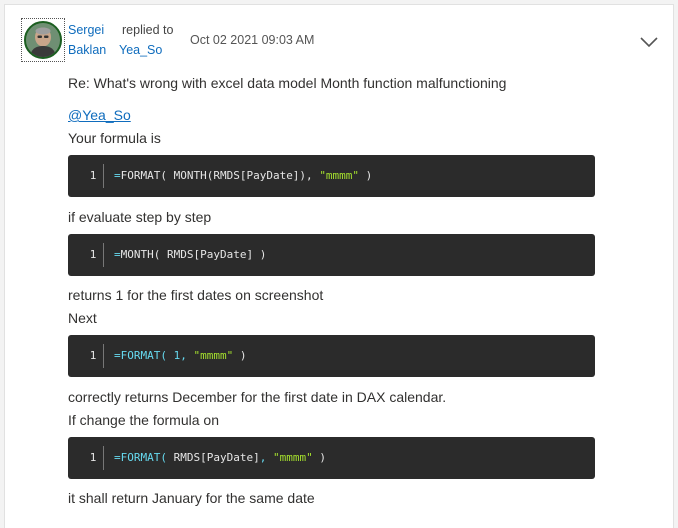 This screenshot has height=528, width=678. I want to click on avatar, so click(43, 40).